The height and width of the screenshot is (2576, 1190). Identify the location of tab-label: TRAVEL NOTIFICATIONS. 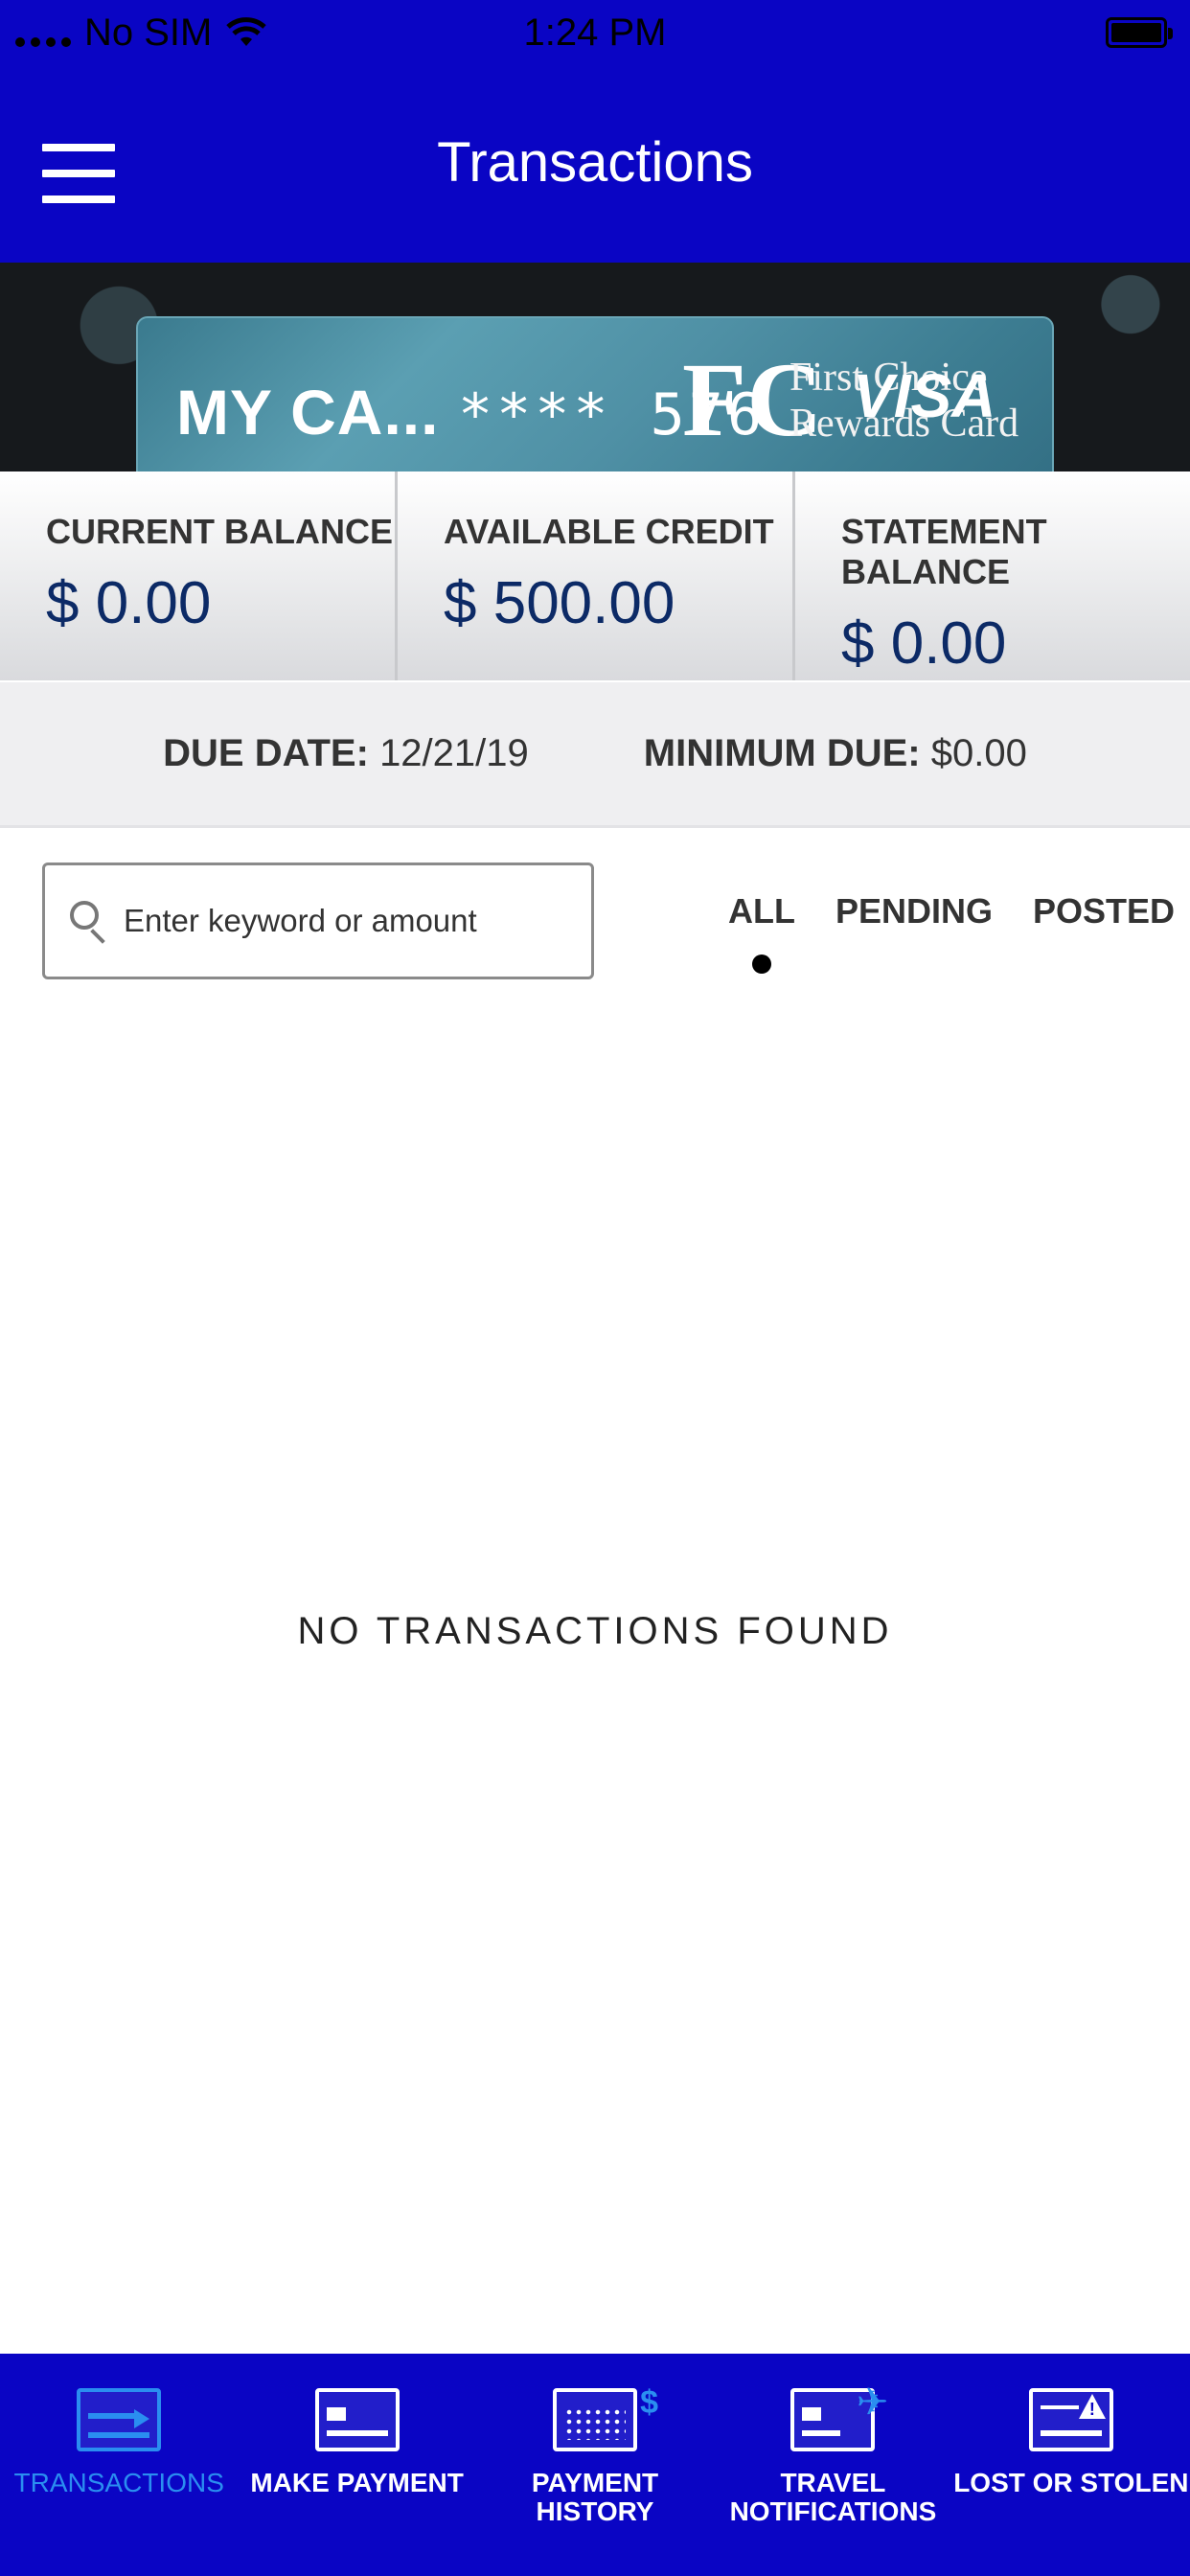
(833, 2497).